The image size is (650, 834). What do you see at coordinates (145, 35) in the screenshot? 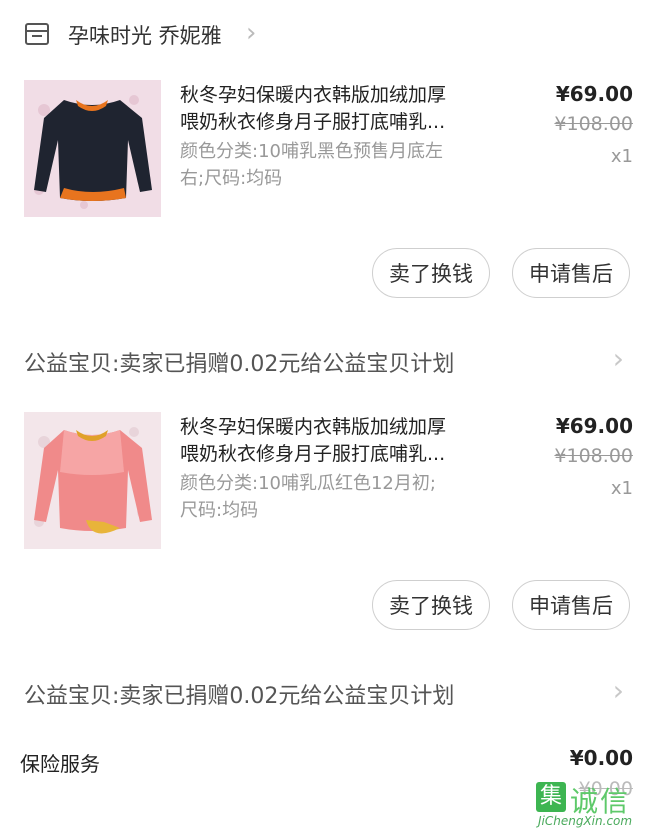
I see `shop-name: 孕味时光 乔妮雅` at bounding box center [145, 35].